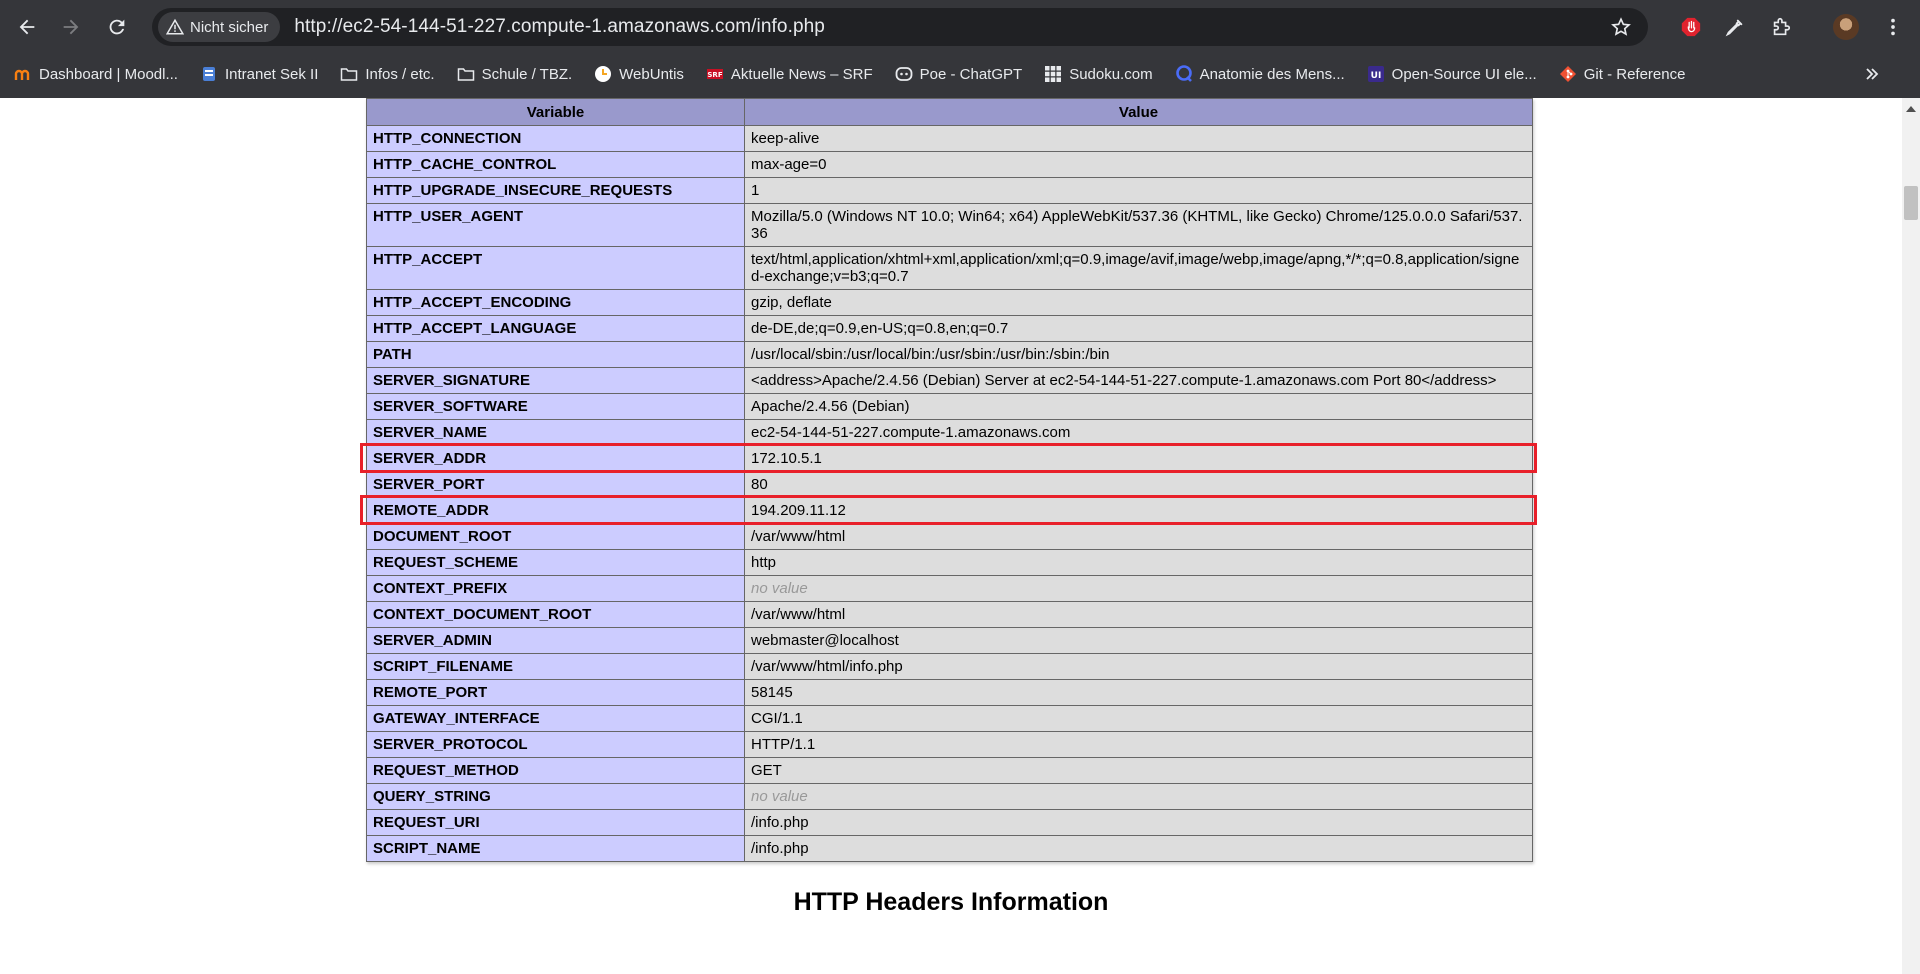 Image resolution: width=1920 pixels, height=974 pixels. I want to click on variable-name-cell: SERVER_ADDR, so click(555, 458).